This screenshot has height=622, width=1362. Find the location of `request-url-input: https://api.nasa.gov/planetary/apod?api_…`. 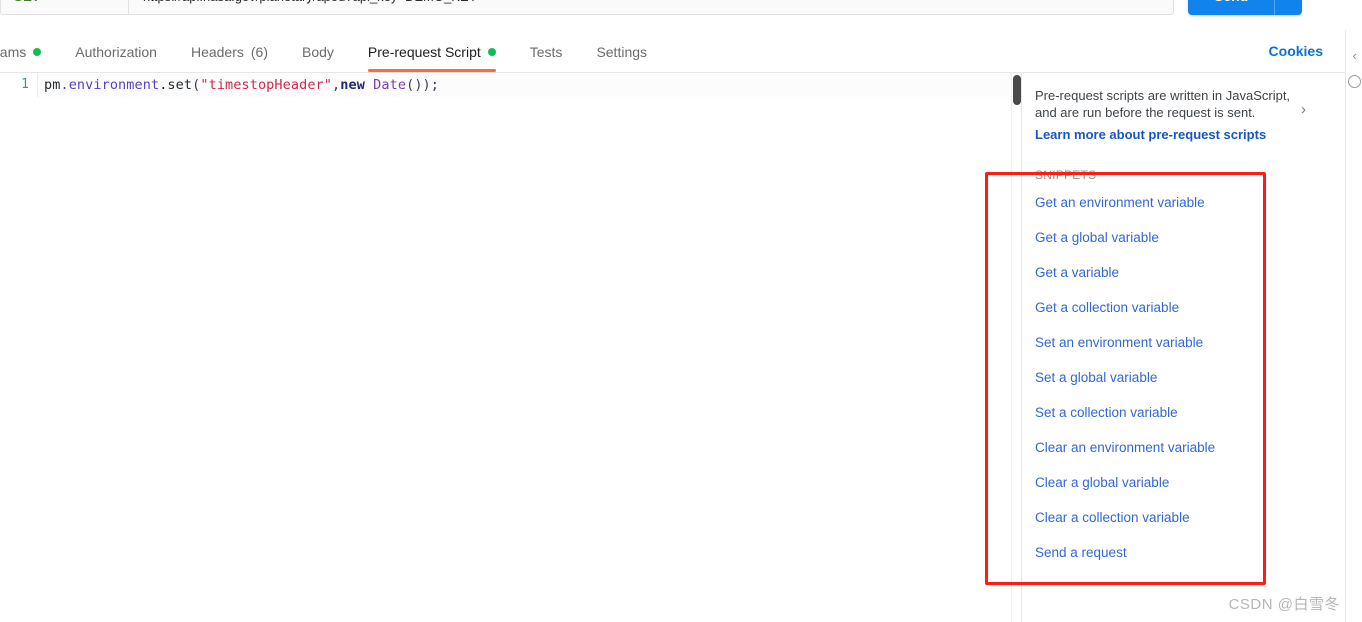

request-url-input: https://api.nasa.gov/planetary/apod?api_… is located at coordinates (651, 7).